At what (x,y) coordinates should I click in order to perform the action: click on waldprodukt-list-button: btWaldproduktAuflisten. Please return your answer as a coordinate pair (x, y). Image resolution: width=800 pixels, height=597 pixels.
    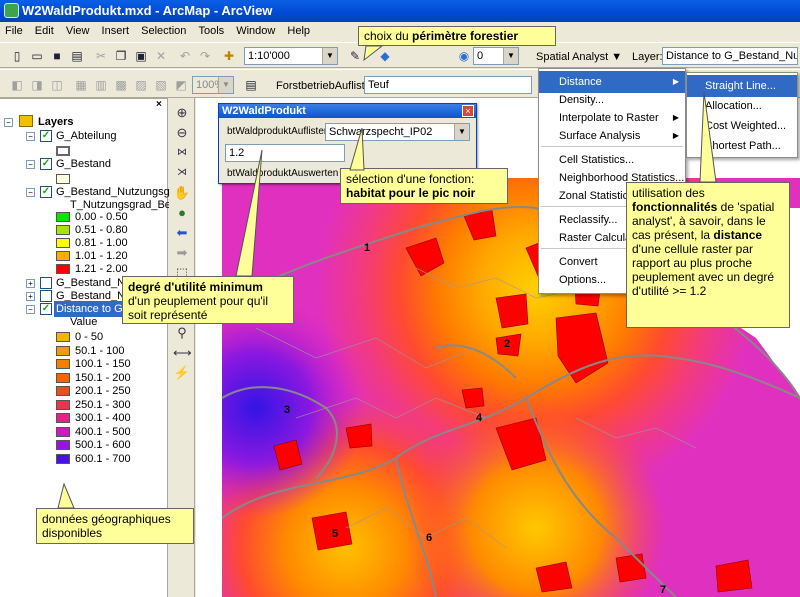
    Looking at the image, I should click on (278, 131).